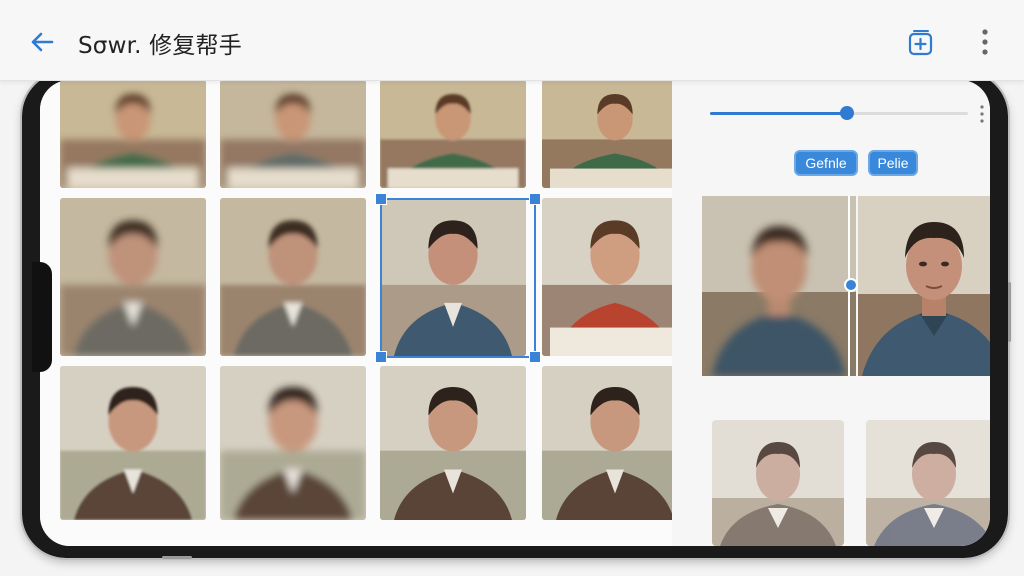  I want to click on portrait-before-image, so click(779, 286).